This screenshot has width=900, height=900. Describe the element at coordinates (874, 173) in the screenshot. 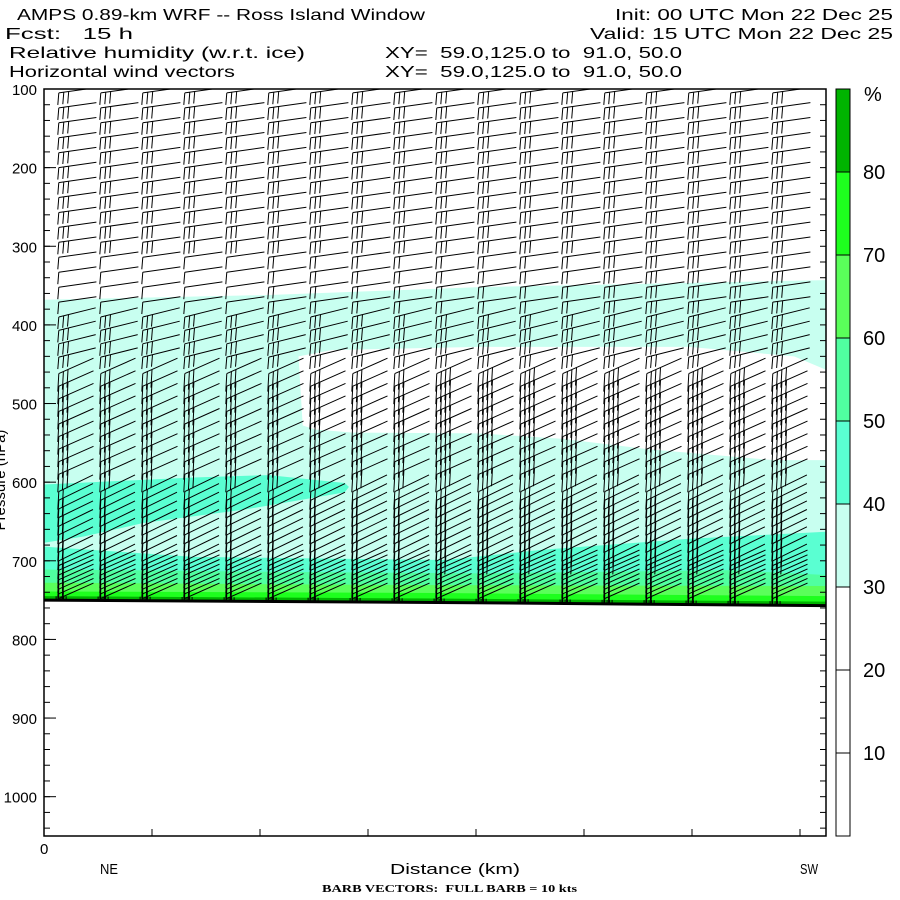

I see `colorbar-label: 80` at that location.